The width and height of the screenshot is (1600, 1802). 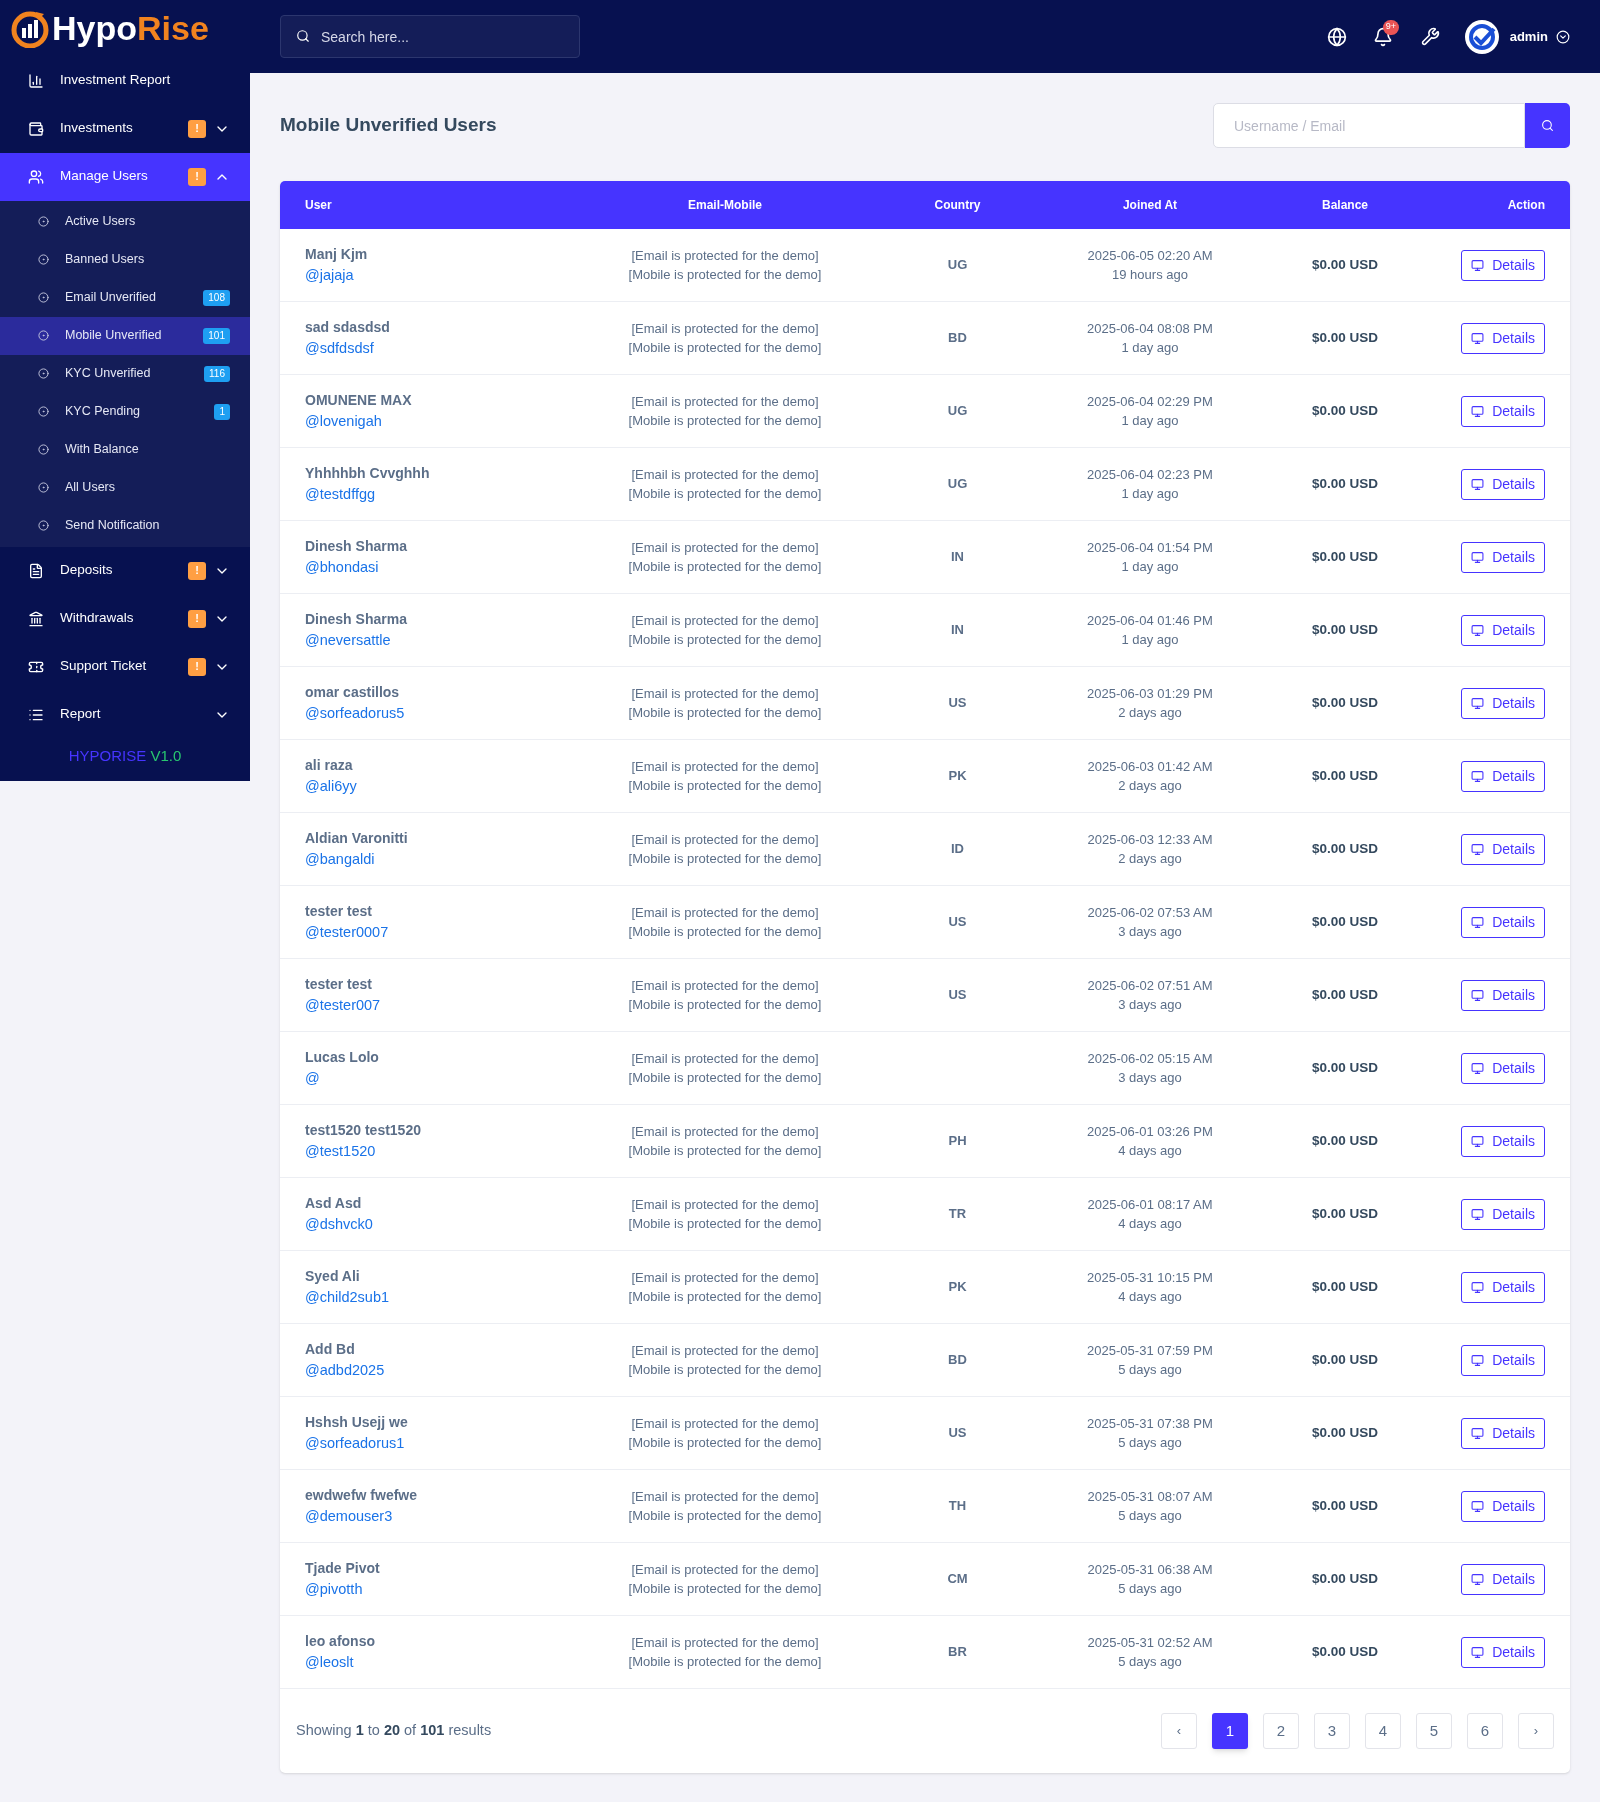 What do you see at coordinates (36, 128) in the screenshot?
I see `wallet-icon` at bounding box center [36, 128].